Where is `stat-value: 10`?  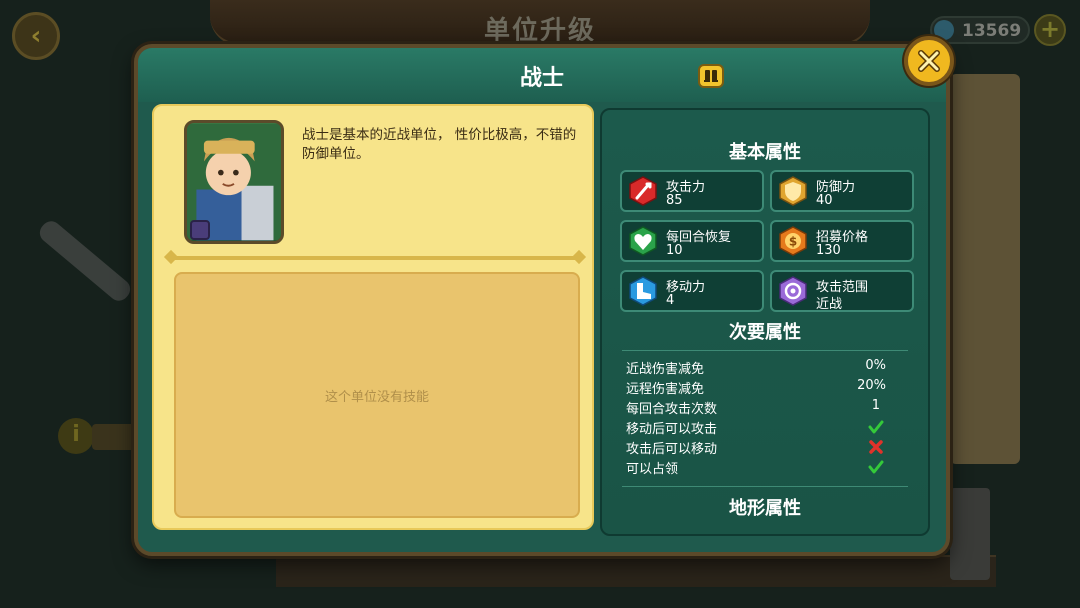 stat-value: 10 is located at coordinates (674, 250).